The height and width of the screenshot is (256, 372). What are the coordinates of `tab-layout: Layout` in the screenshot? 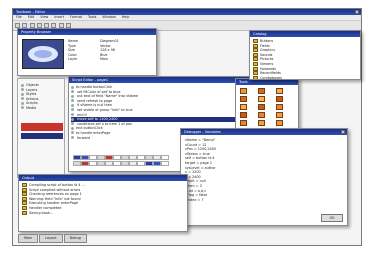 It's located at (51, 238).